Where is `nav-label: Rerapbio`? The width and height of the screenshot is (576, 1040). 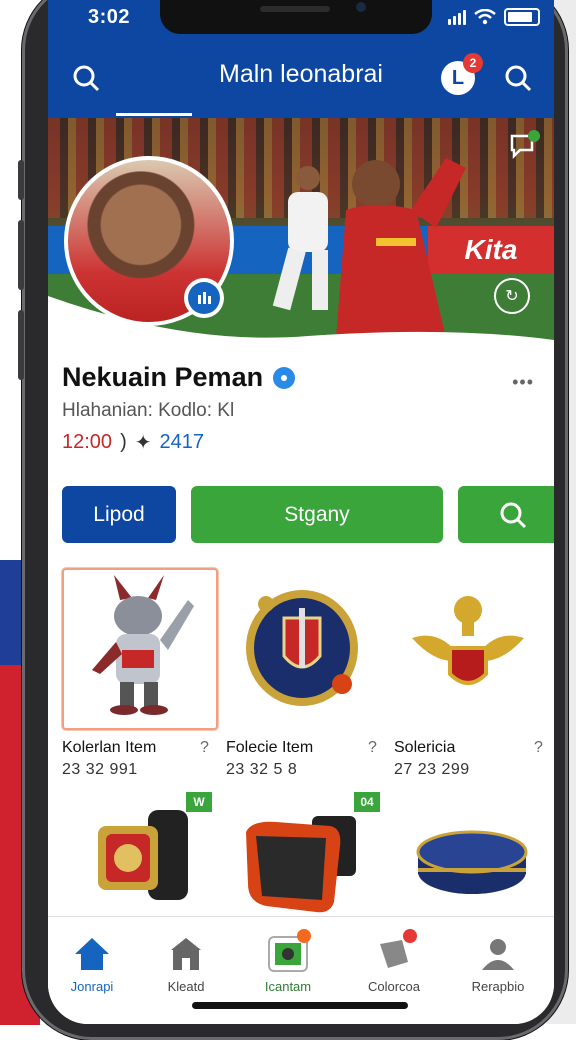
nav-label: Rerapbio is located at coordinates (498, 986).